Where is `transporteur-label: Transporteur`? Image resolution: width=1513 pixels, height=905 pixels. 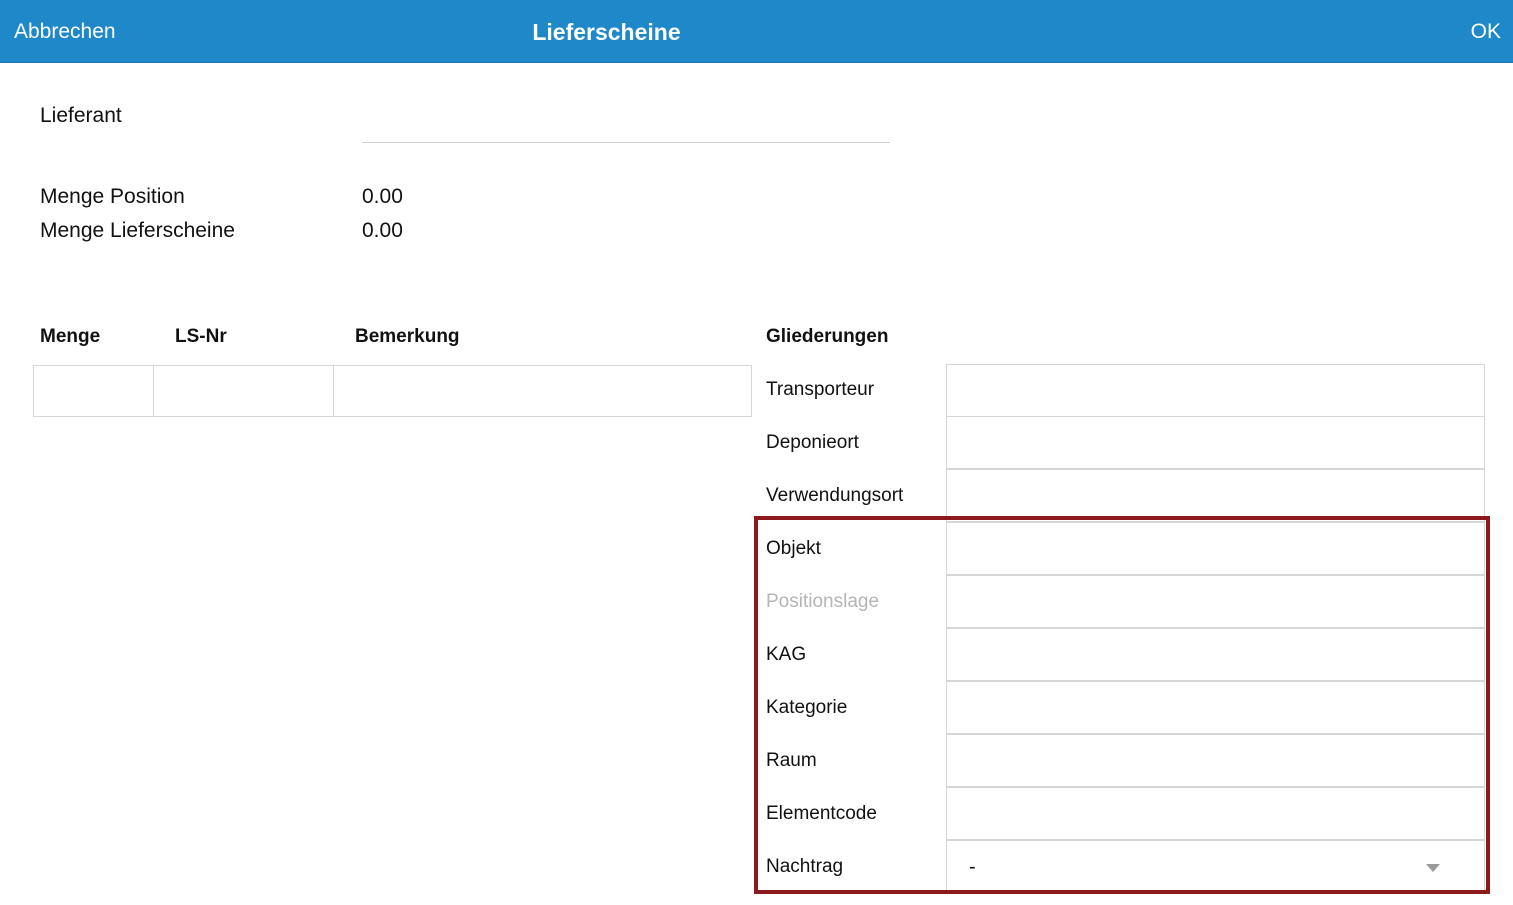
transporteur-label: Transporteur is located at coordinates (820, 389).